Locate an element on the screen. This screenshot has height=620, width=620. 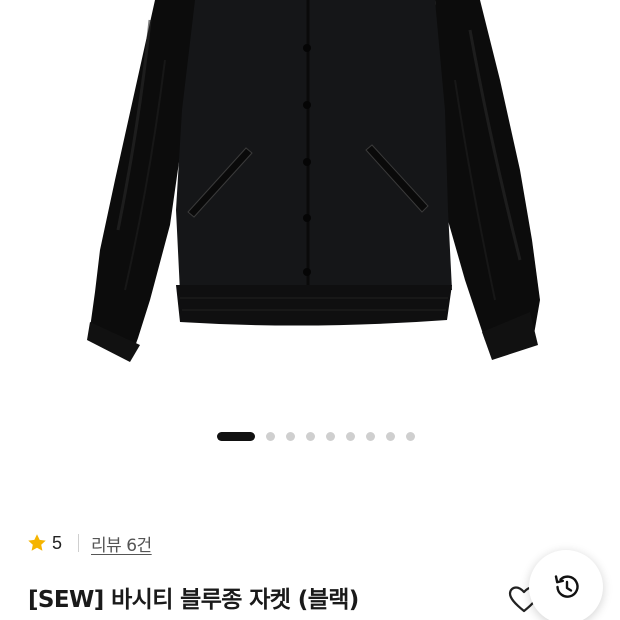
reviews-link: 리뷰 6건 is located at coordinates (121, 543).